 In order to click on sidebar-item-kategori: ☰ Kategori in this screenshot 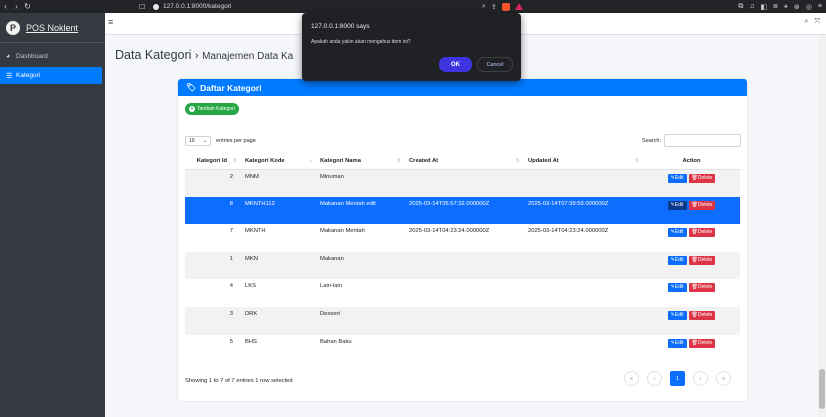, I will do `click(51, 75)`.